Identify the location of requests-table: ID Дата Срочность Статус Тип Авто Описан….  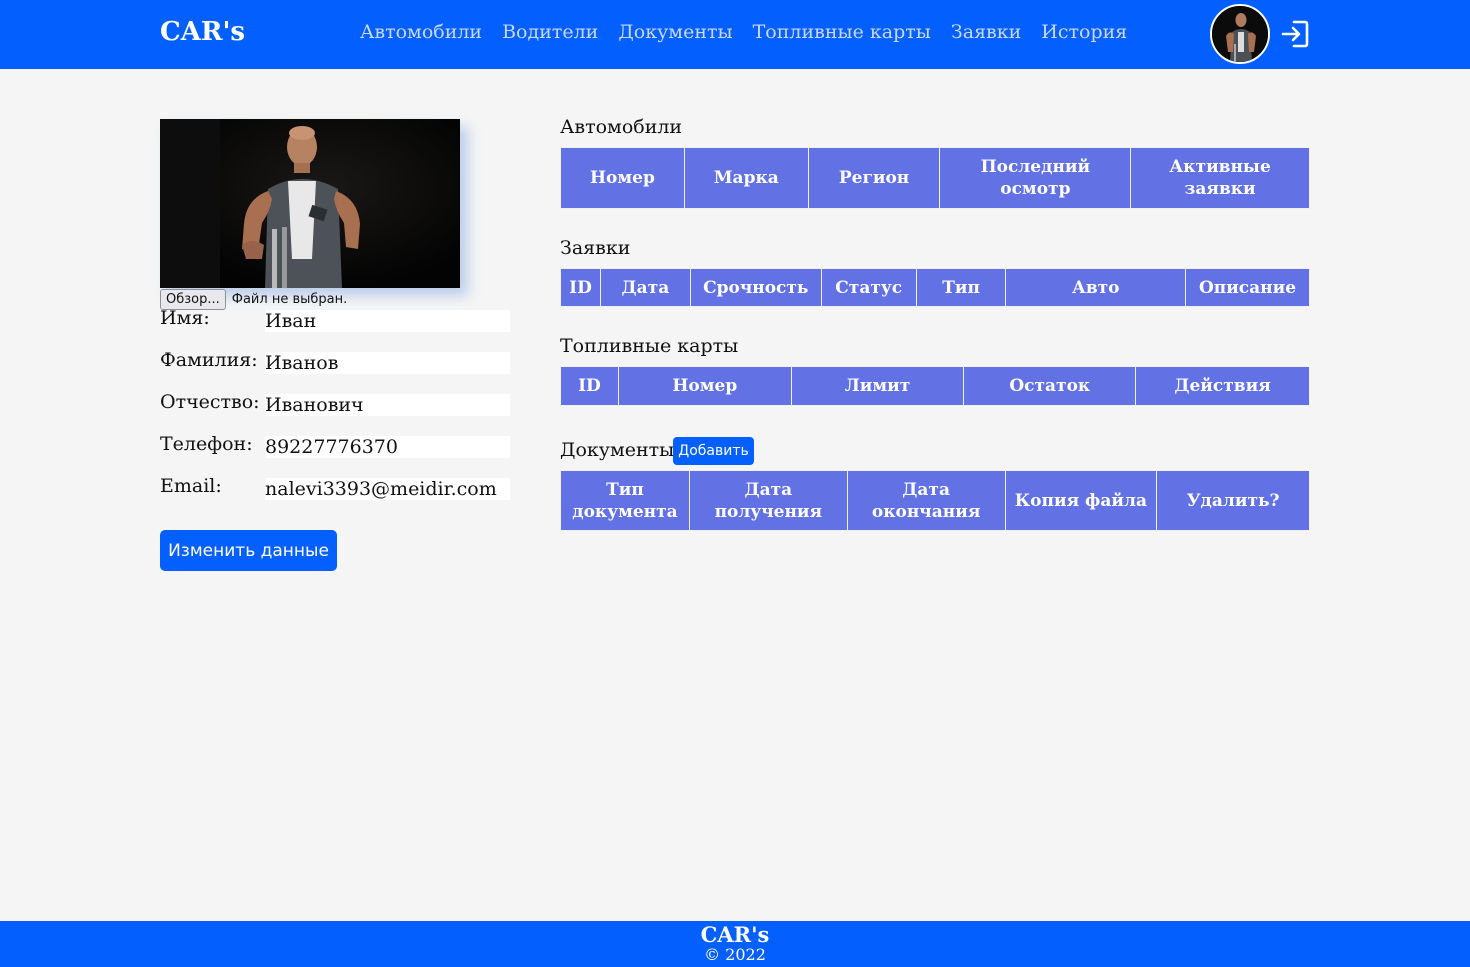
(935, 287).